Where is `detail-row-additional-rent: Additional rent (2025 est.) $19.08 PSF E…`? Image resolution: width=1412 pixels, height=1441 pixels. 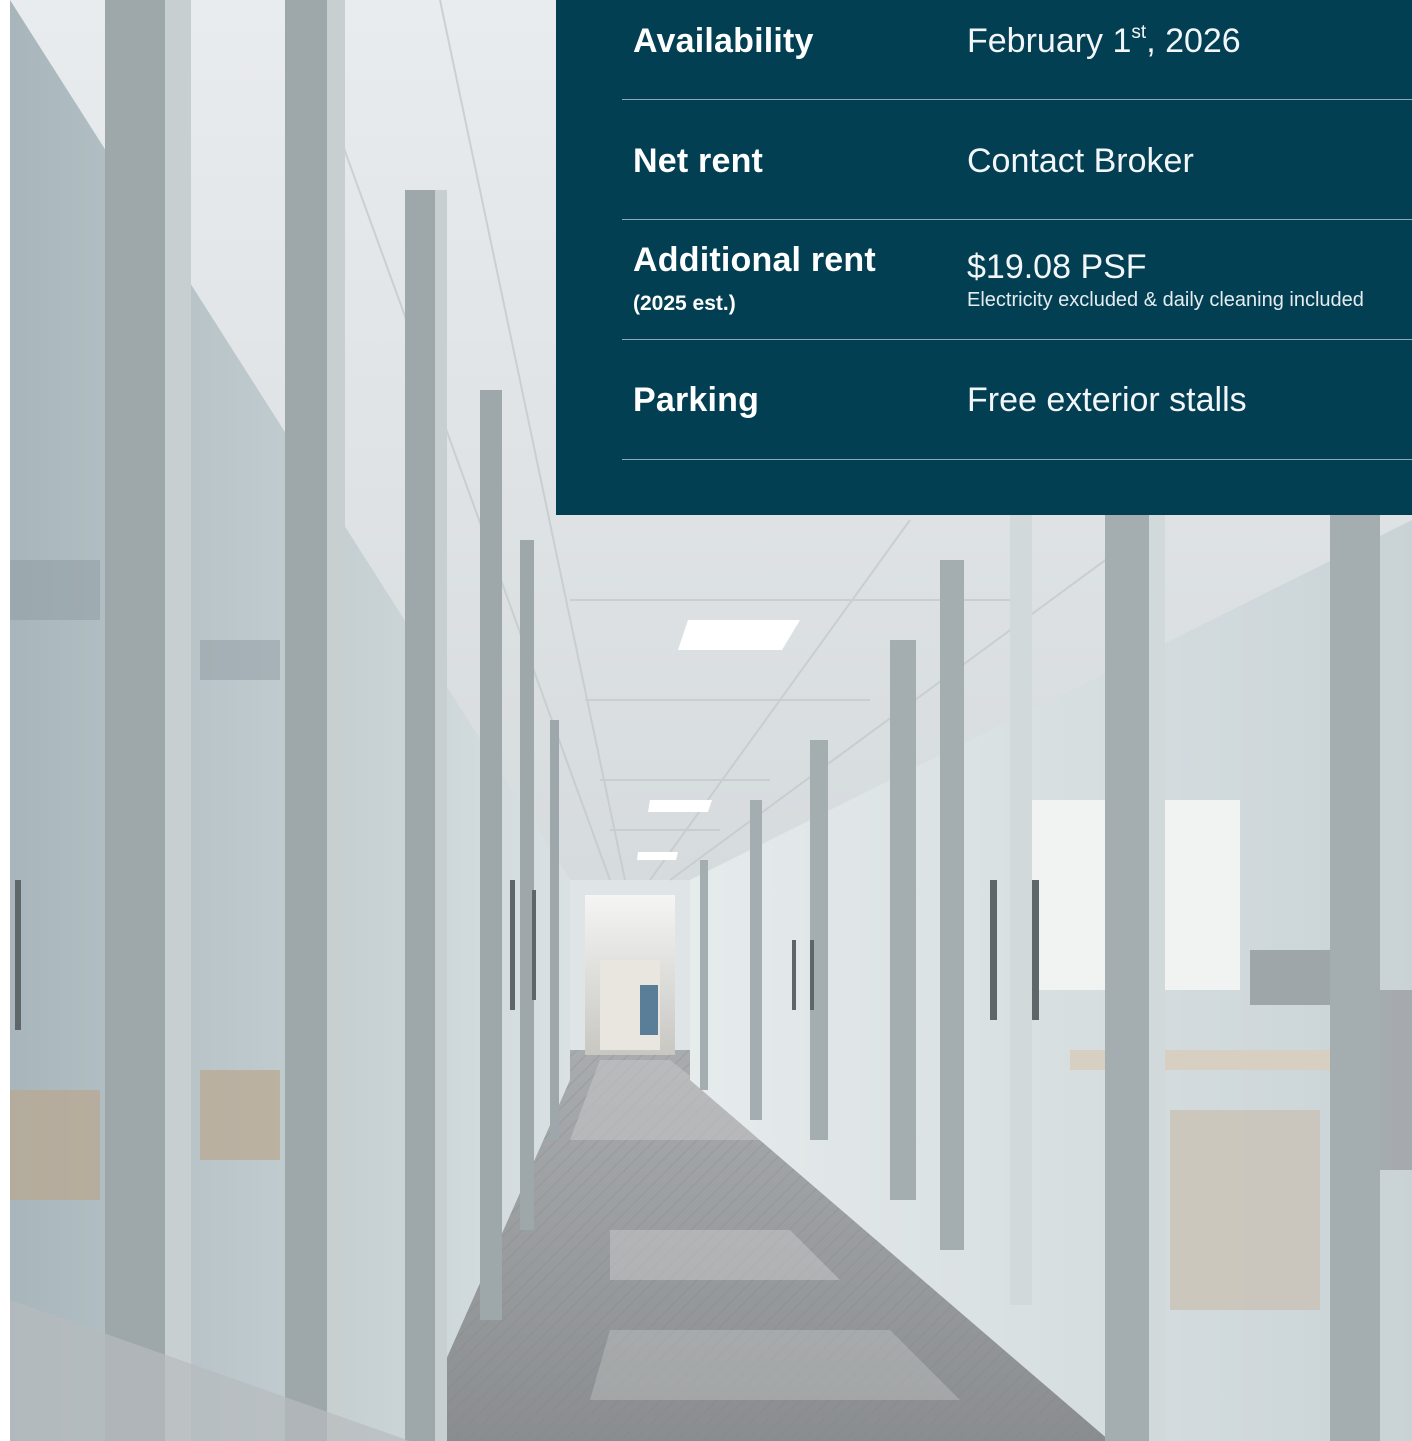
detail-row-additional-rent: Additional rent (2025 est.) $19.08 PSF E… is located at coordinates (1017, 280).